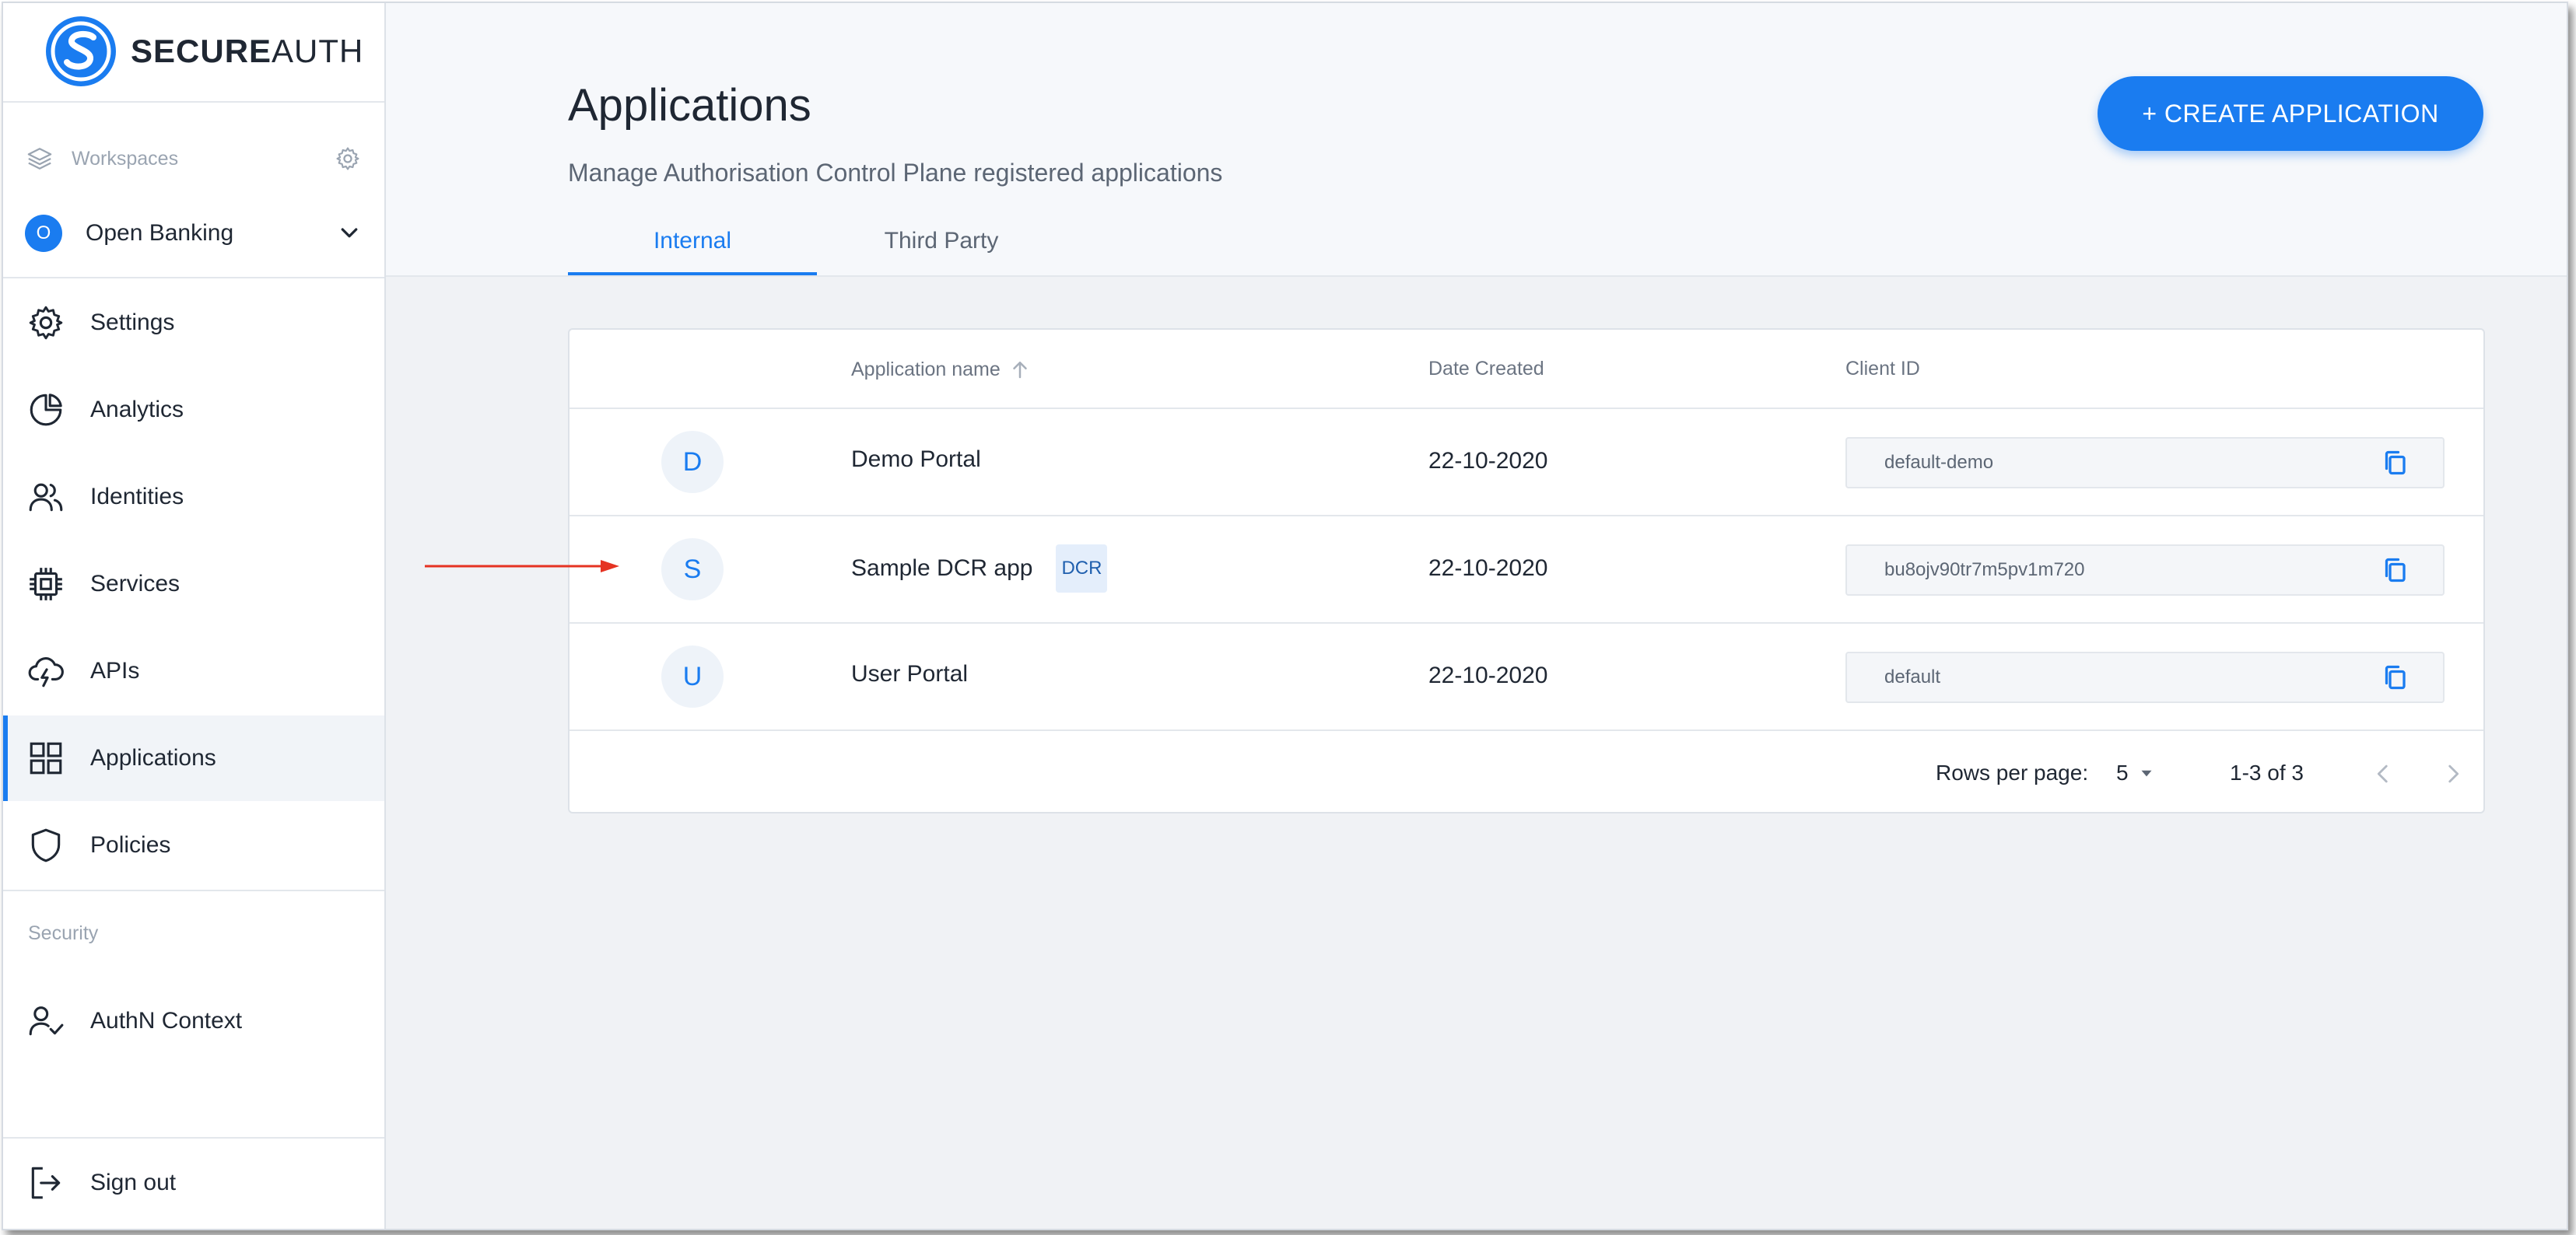  Describe the element at coordinates (194, 1183) in the screenshot. I see `sign-out-button: Sign out` at that location.